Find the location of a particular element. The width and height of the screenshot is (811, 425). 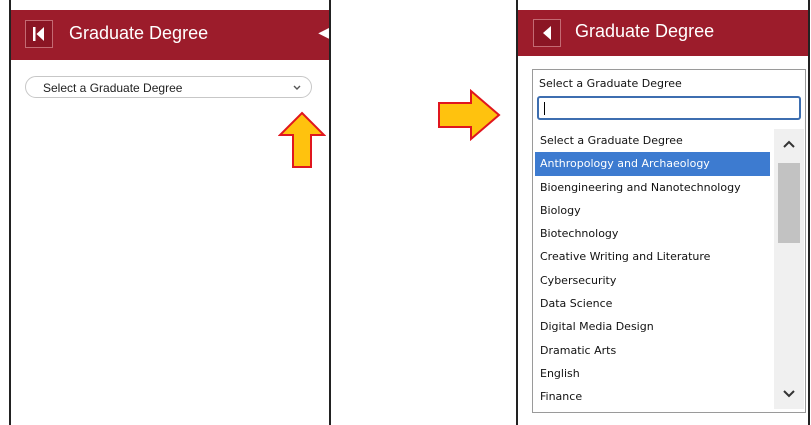

header-bar: Graduate Degree is located at coordinates (663, 33).